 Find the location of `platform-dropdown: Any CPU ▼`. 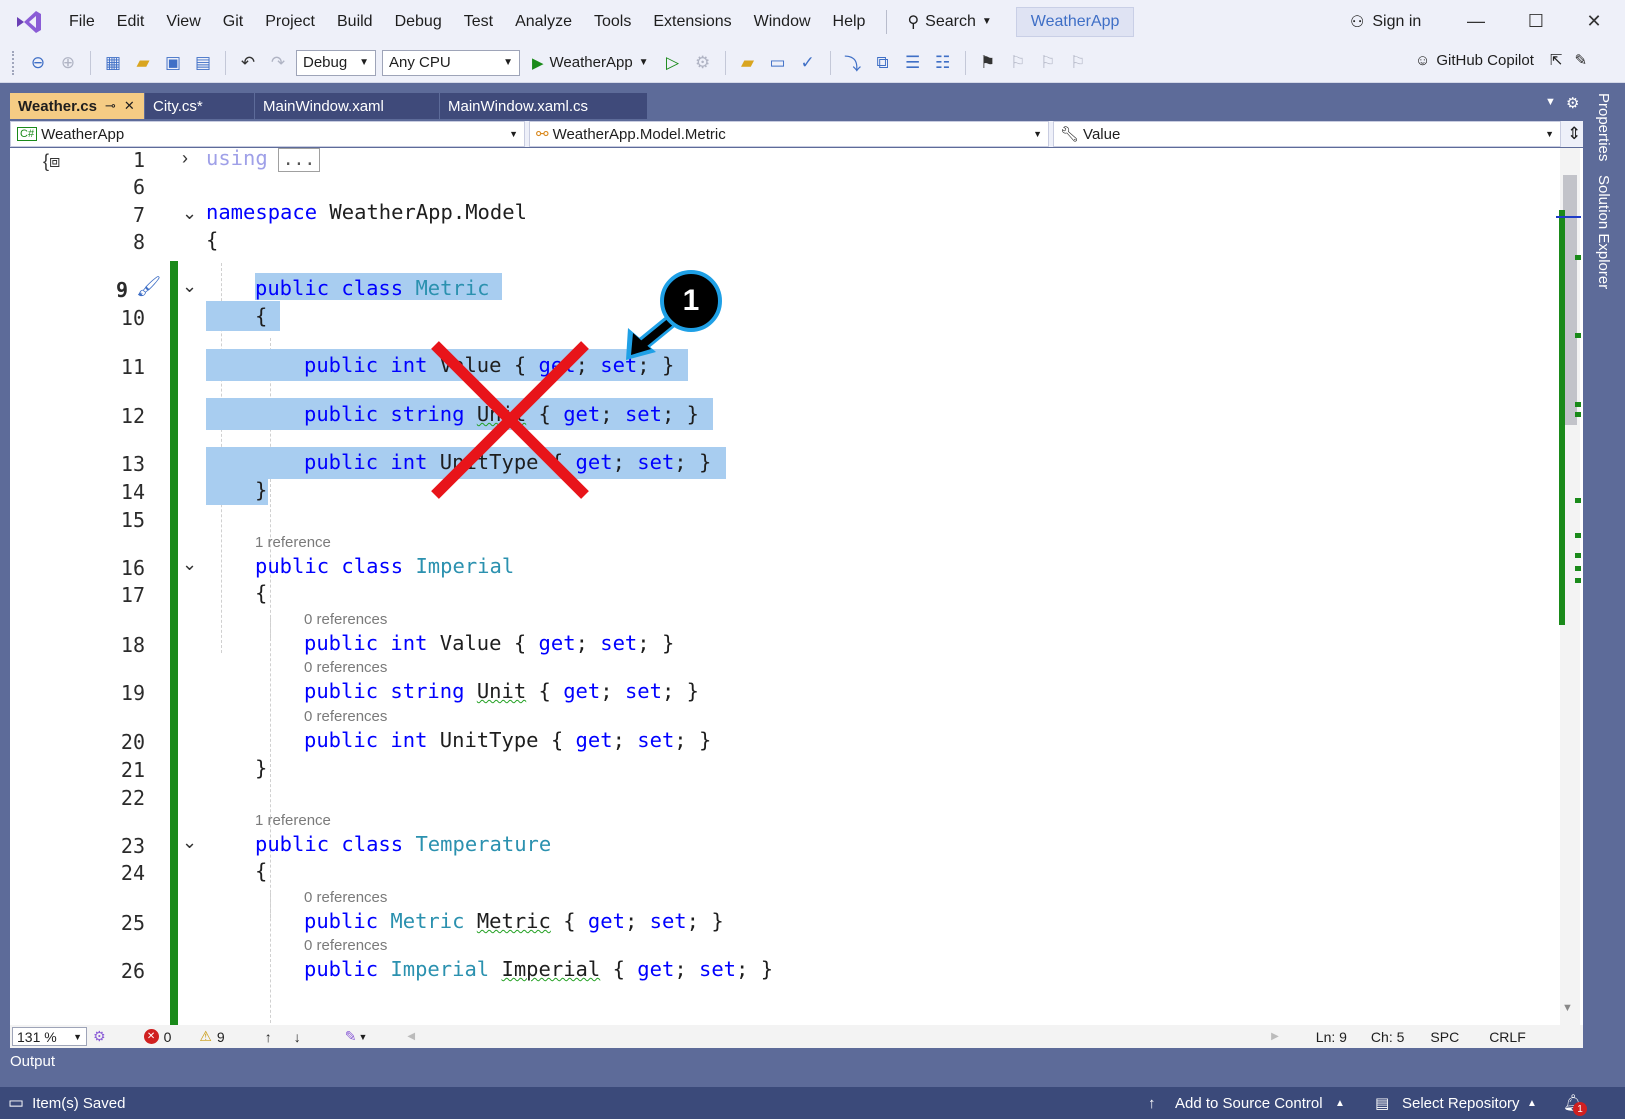

platform-dropdown: Any CPU ▼ is located at coordinates (451, 62).